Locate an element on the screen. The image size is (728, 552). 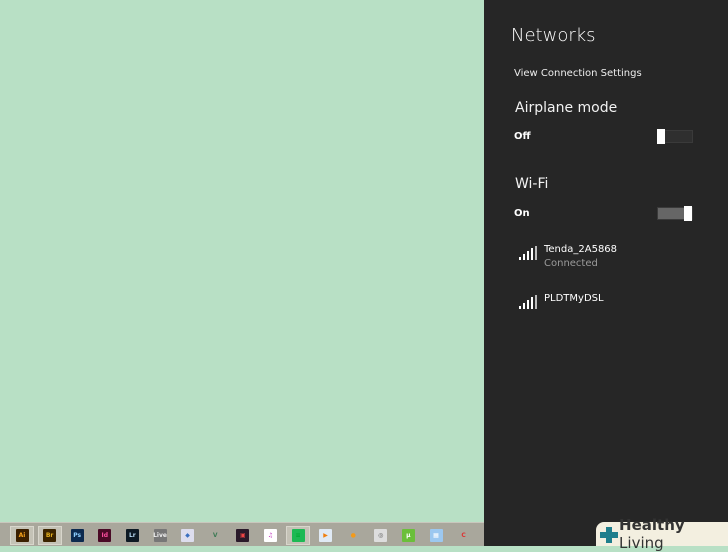
taskbar-app-orange-app: ● is located at coordinates (353, 535).